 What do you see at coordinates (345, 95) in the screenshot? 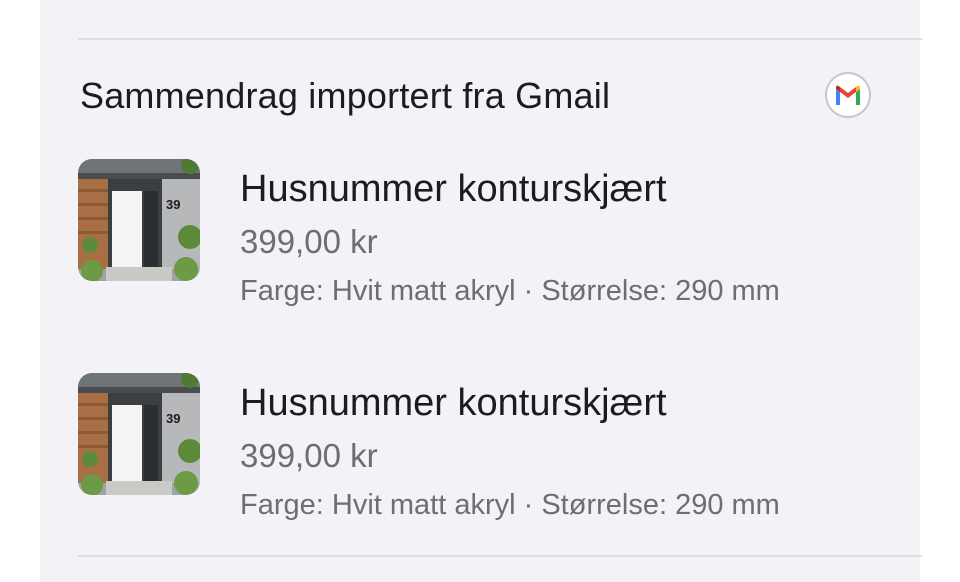
I see `section-title: Sammendrag importert fra Gmail` at bounding box center [345, 95].